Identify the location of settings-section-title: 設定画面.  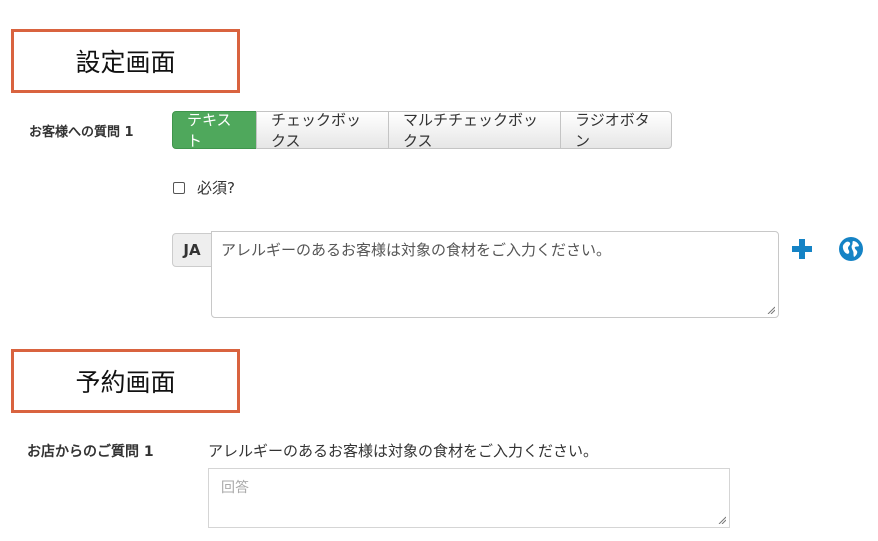
(125, 61).